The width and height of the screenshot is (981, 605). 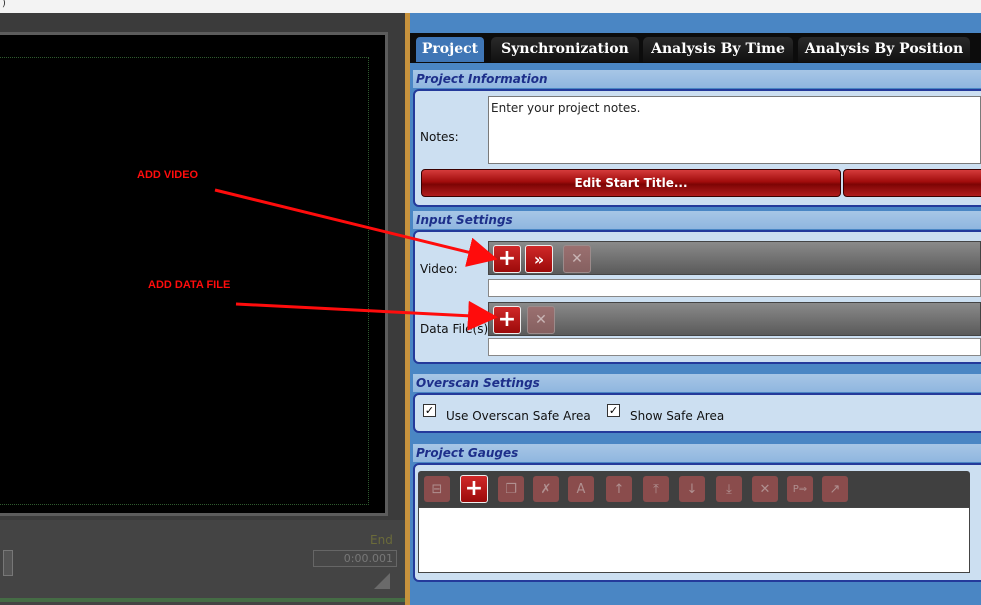 I want to click on annotation-arrows, so click(x=356, y=259).